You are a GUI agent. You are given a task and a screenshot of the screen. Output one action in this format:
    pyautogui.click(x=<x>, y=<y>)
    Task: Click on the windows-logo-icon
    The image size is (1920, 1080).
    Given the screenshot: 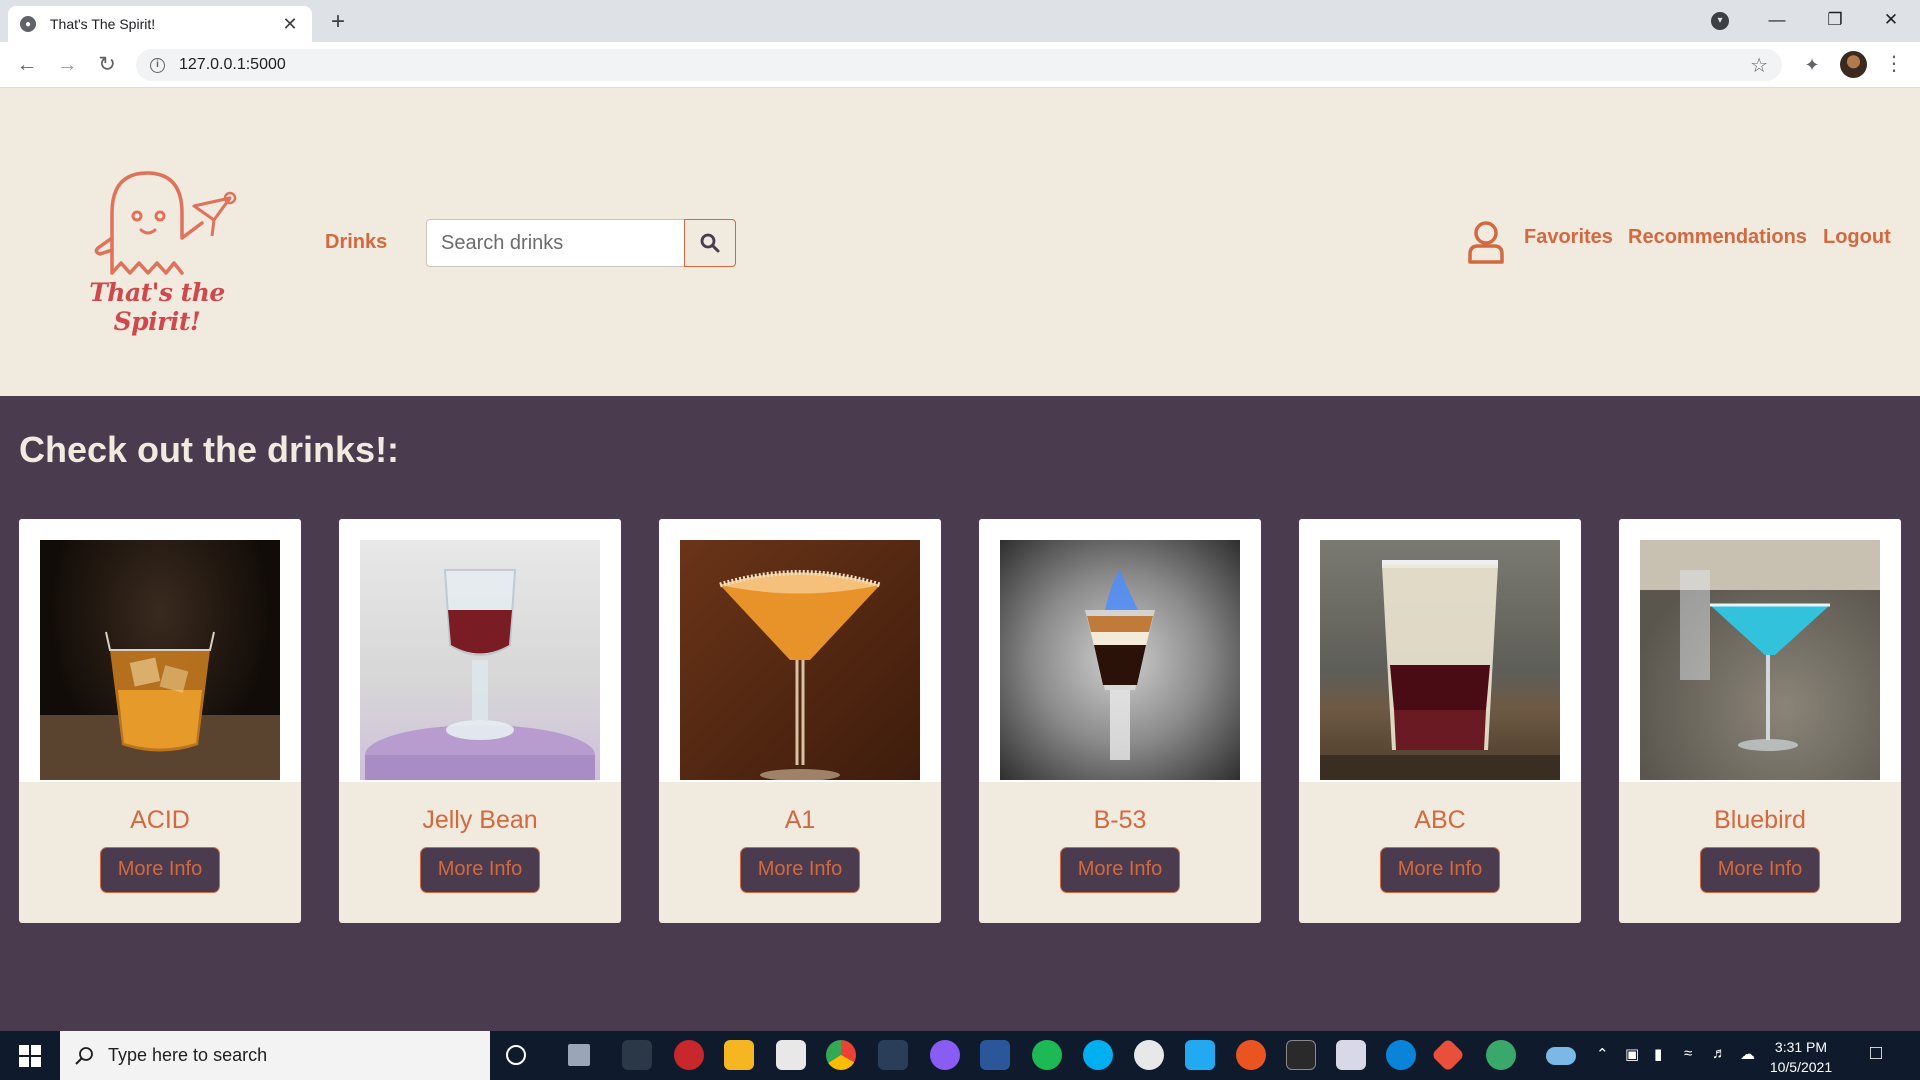 What is the action you would take?
    pyautogui.click(x=30, y=1055)
    